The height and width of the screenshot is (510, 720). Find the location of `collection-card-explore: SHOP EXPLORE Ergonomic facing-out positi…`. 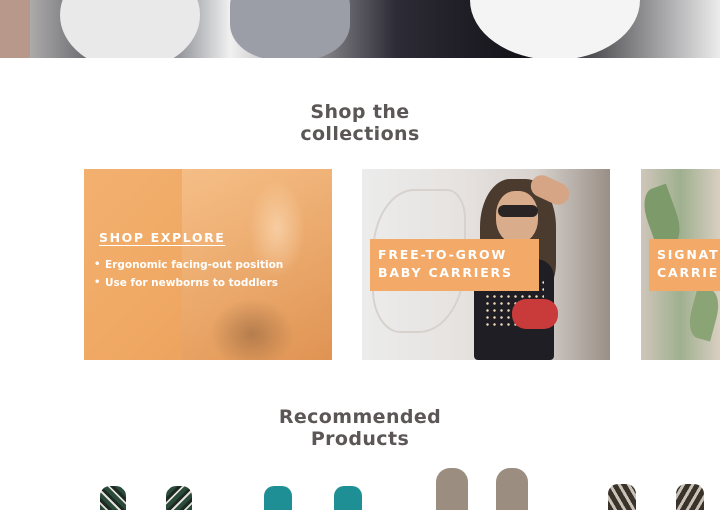

collection-card-explore: SHOP EXPLORE Ergonomic facing-out positi… is located at coordinates (208, 264).